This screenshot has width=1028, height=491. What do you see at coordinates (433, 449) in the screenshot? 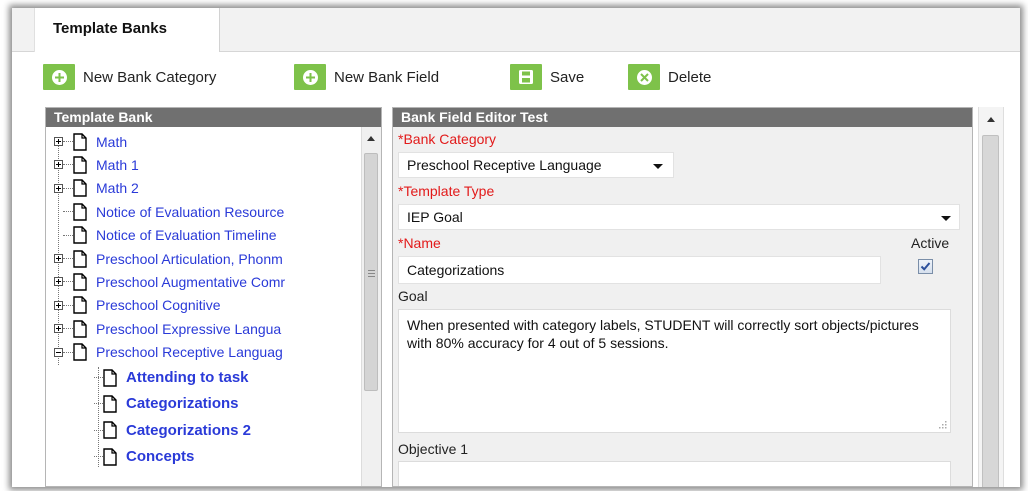
I see `objective-1-label: Objective 1` at bounding box center [433, 449].